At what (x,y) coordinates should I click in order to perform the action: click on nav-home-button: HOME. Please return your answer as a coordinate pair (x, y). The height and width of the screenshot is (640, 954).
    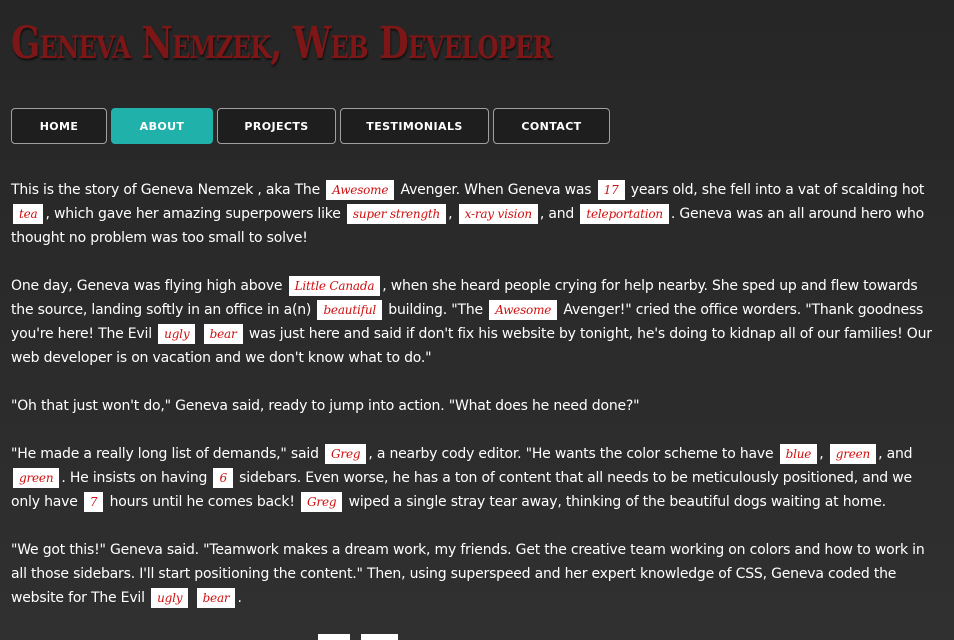
    Looking at the image, I should click on (59, 126).